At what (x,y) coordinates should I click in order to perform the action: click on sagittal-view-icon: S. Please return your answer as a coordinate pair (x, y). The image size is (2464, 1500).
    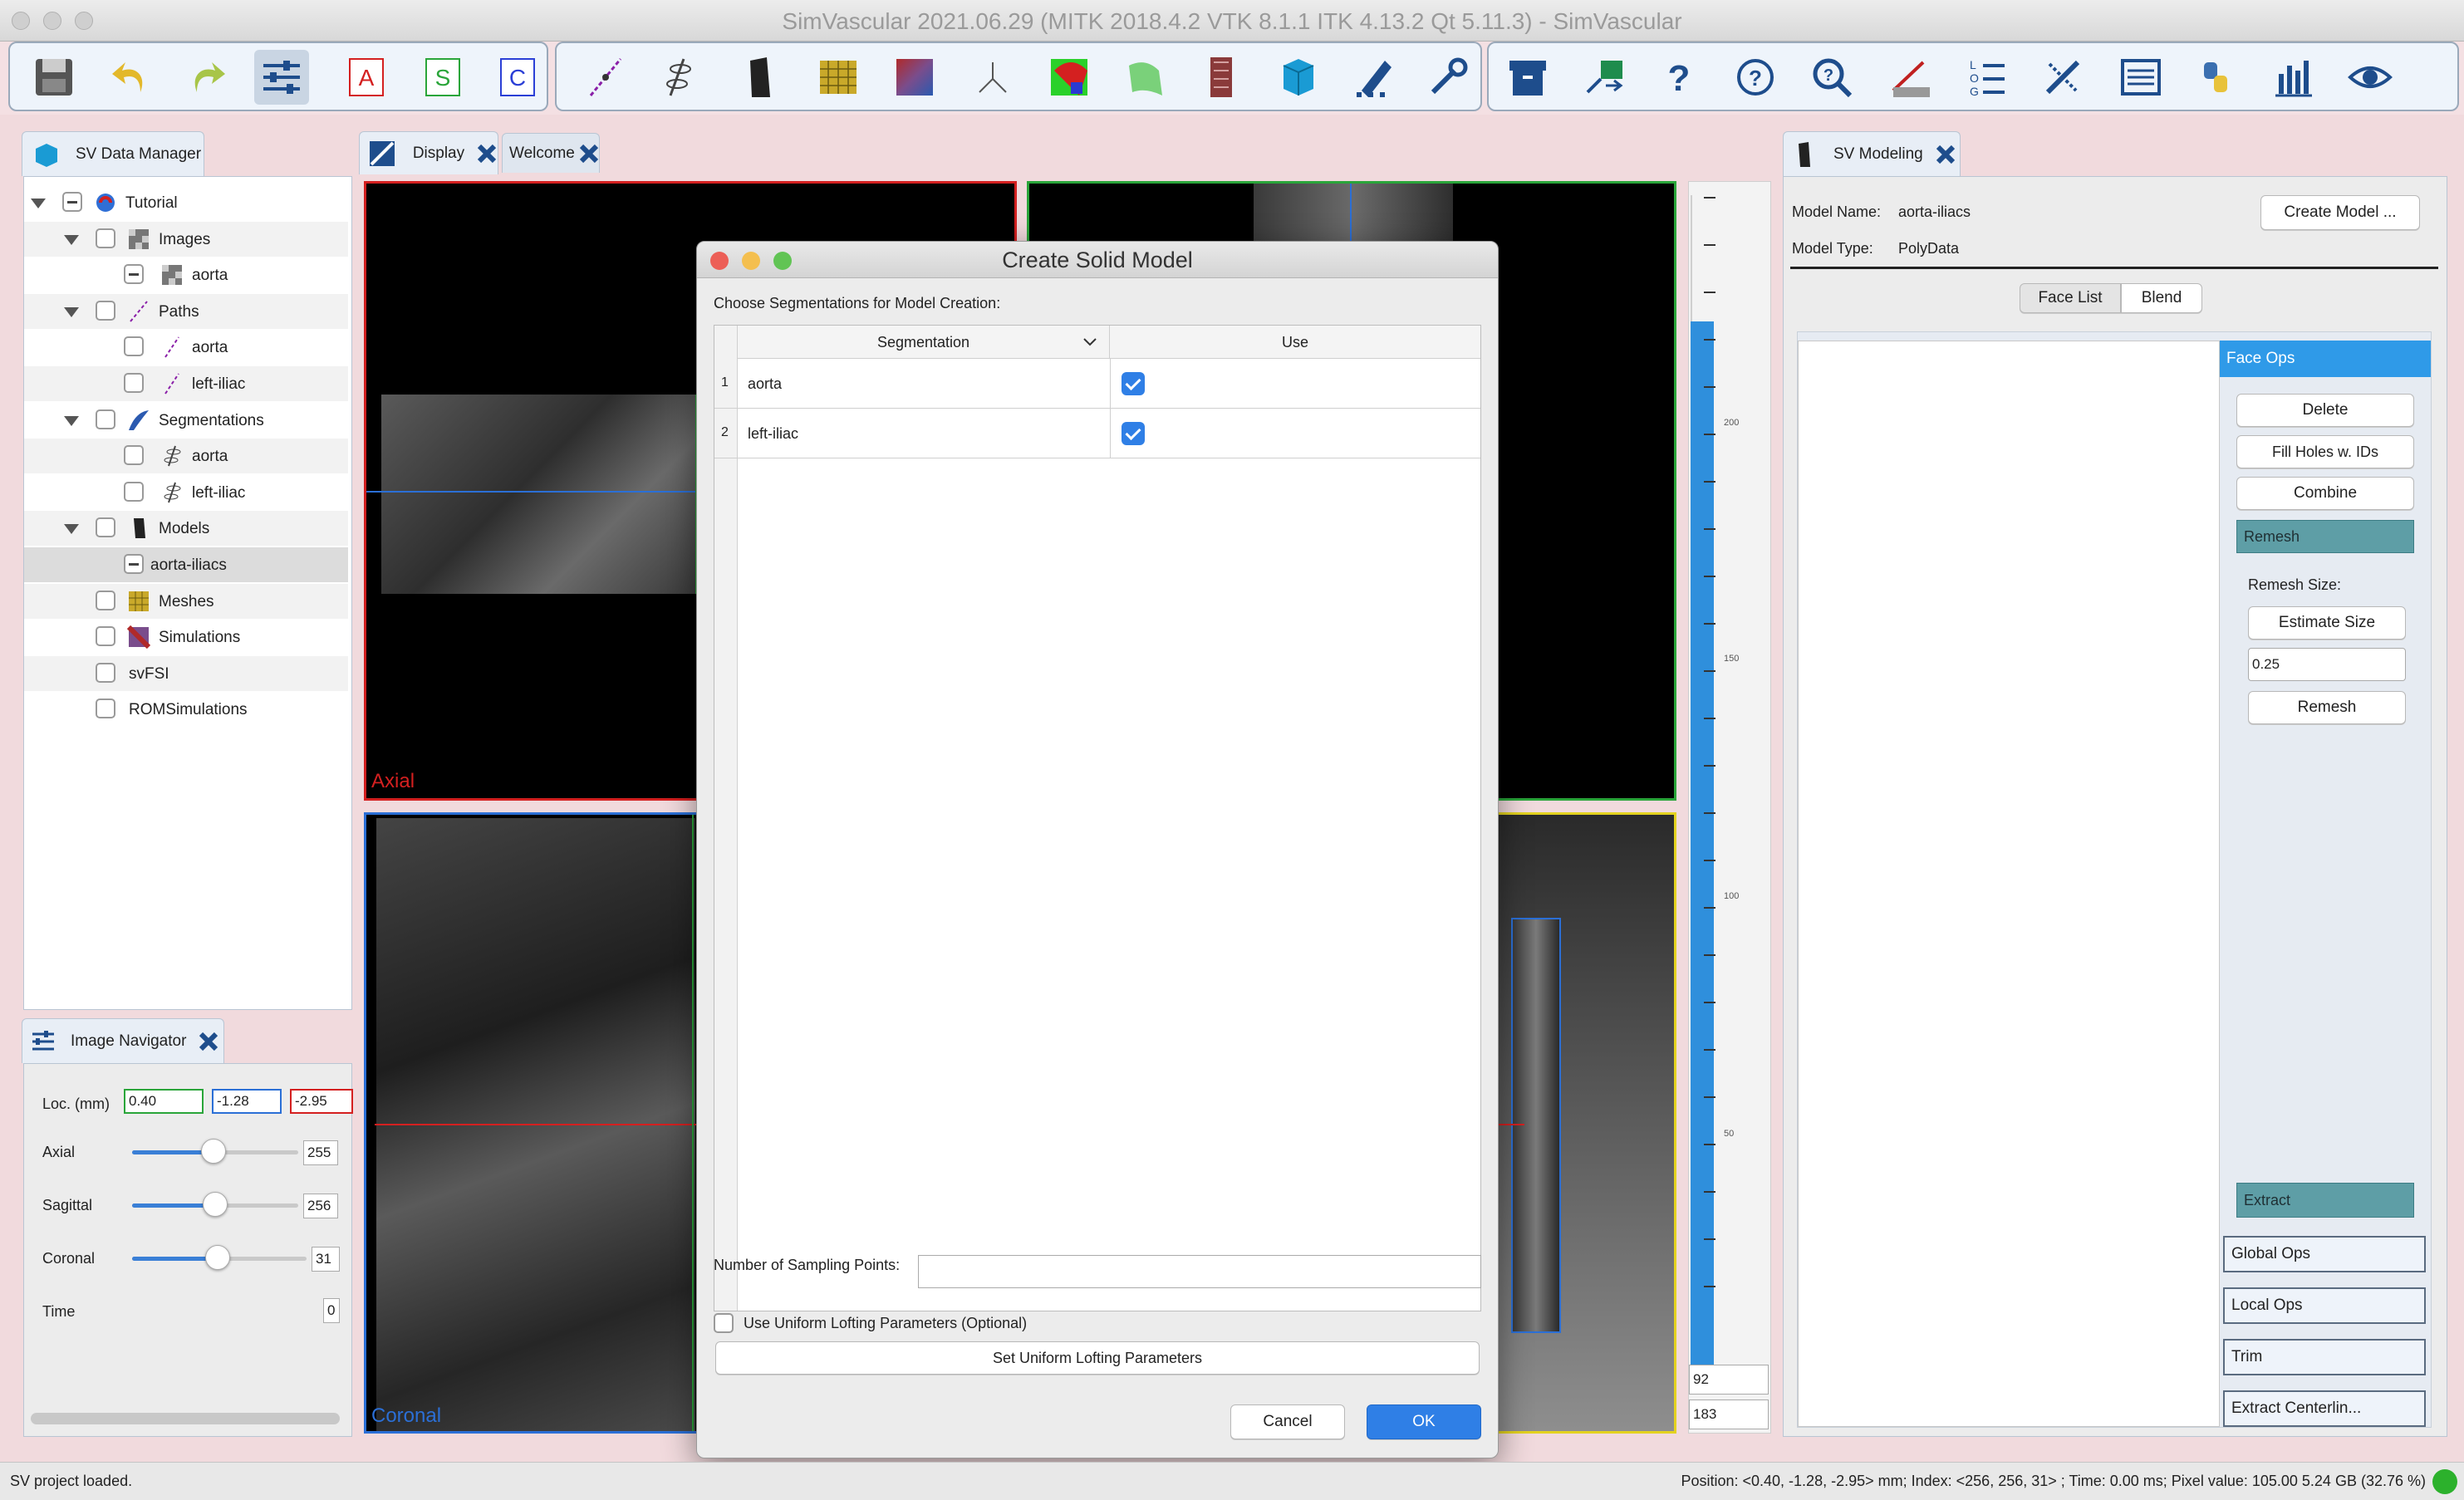
    Looking at the image, I should click on (442, 77).